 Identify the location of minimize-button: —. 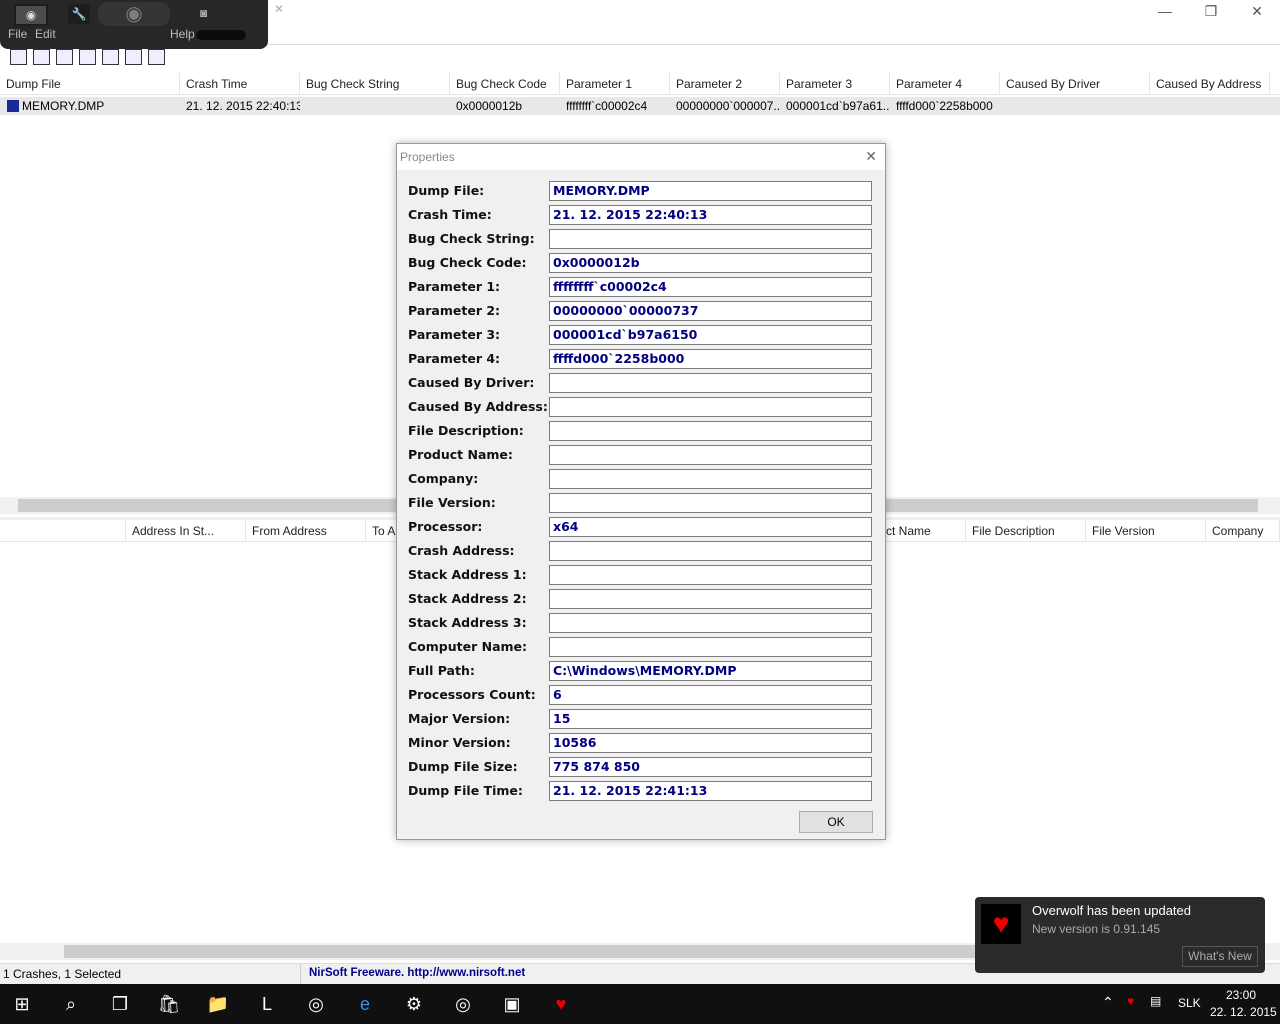
(1165, 12).